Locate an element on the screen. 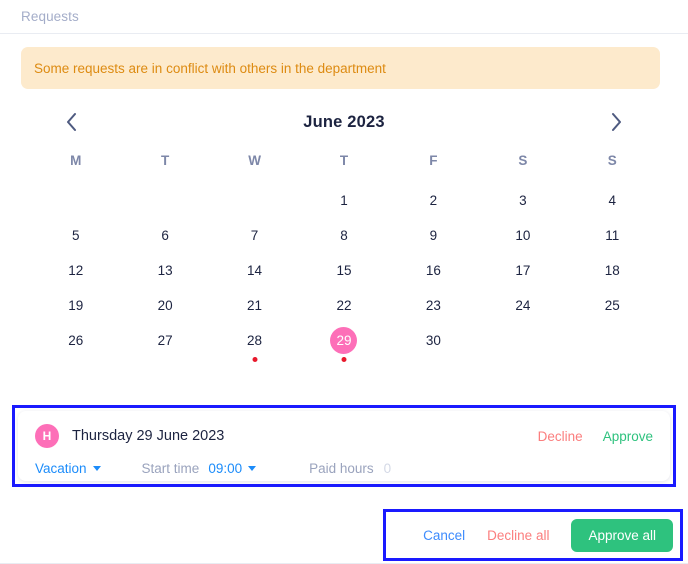 The height and width of the screenshot is (564, 688). calendar-day-26: 26 is located at coordinates (75, 340).